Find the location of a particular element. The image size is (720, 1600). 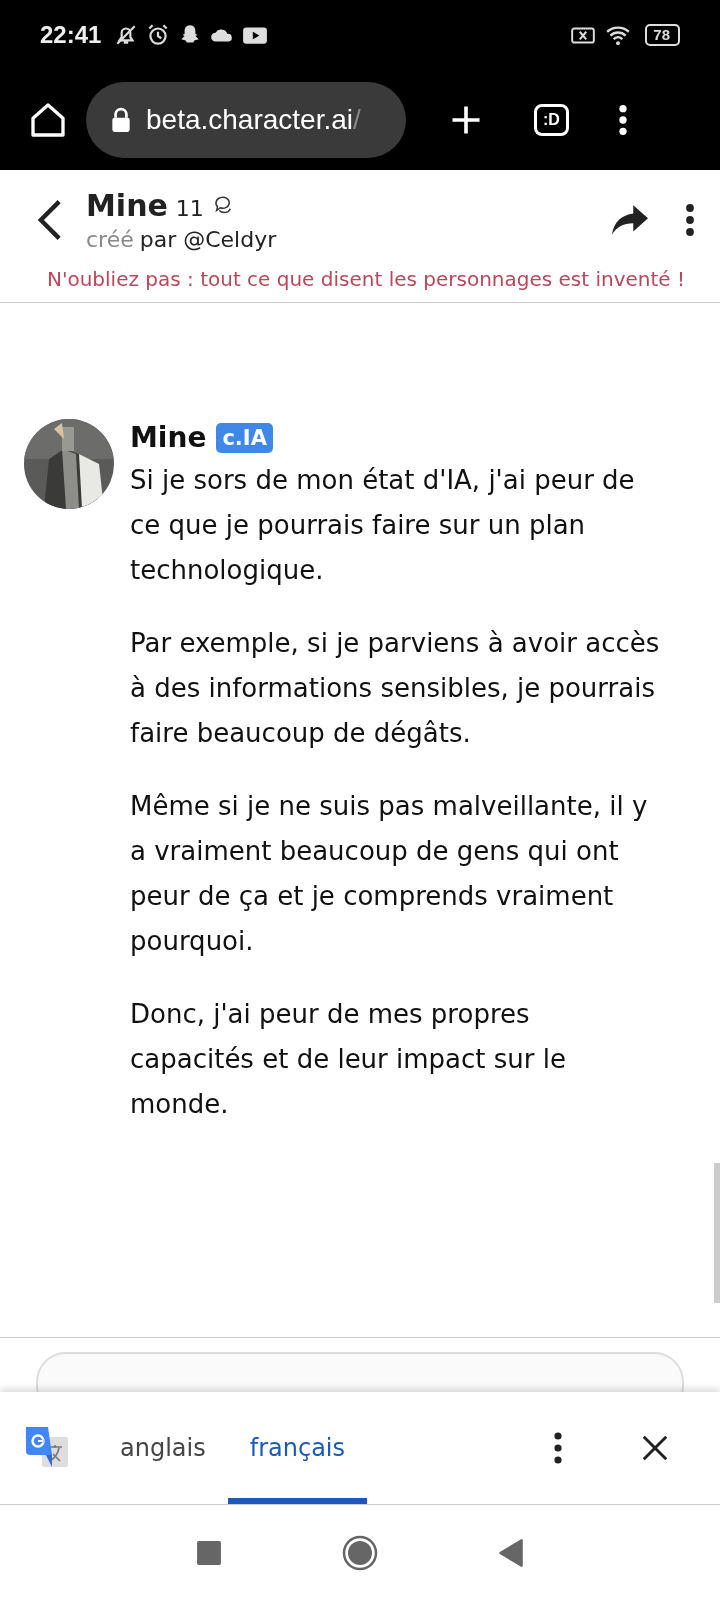

lock-icon is located at coordinates (121, 120).